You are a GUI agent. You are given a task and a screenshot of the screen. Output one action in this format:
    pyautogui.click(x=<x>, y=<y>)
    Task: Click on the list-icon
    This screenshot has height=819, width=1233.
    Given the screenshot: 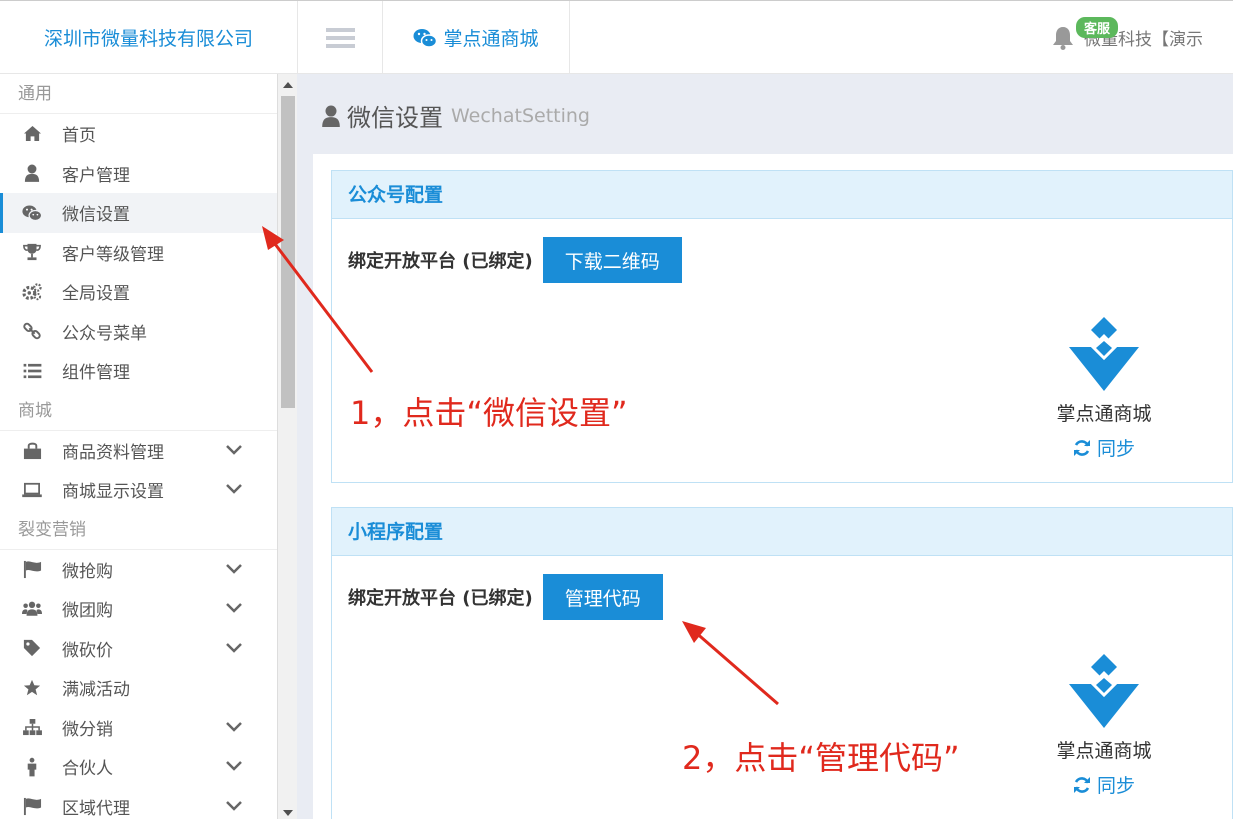 What is the action you would take?
    pyautogui.click(x=32, y=371)
    